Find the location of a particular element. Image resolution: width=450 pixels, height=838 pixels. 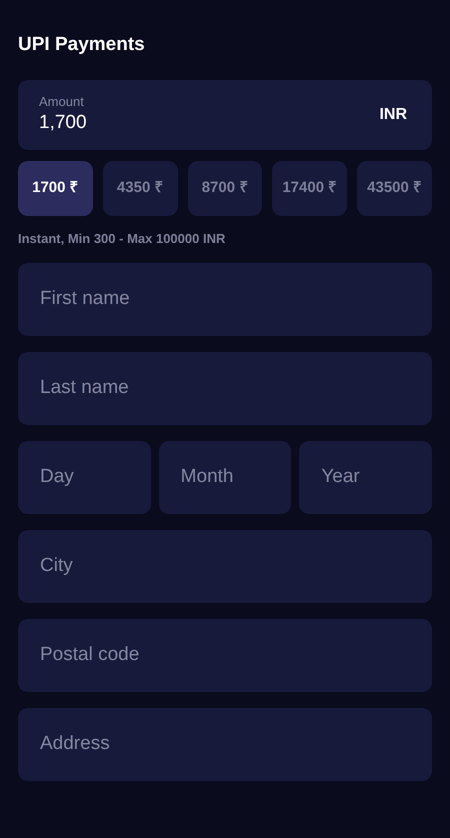

input-field: First name is located at coordinates (225, 299).